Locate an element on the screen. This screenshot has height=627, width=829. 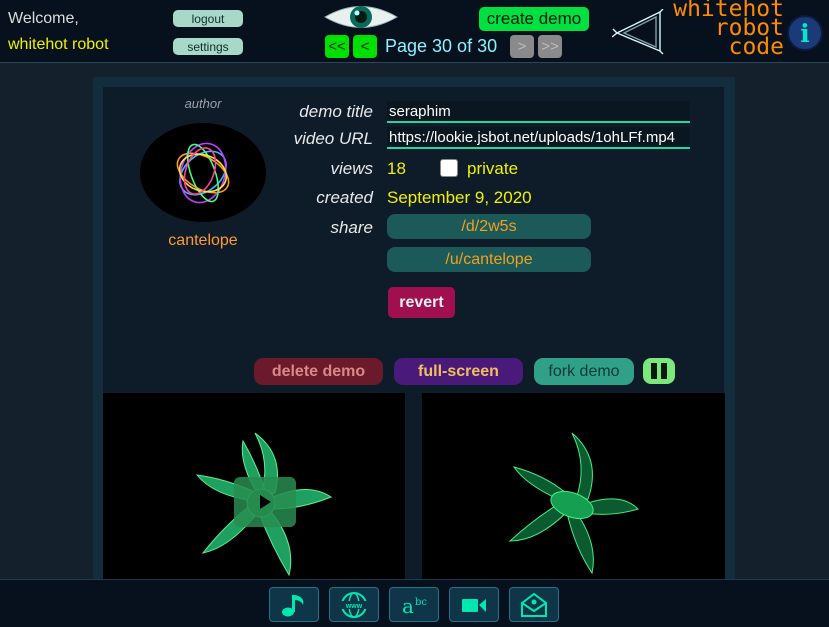
svg-text: a is located at coordinates (408, 606).